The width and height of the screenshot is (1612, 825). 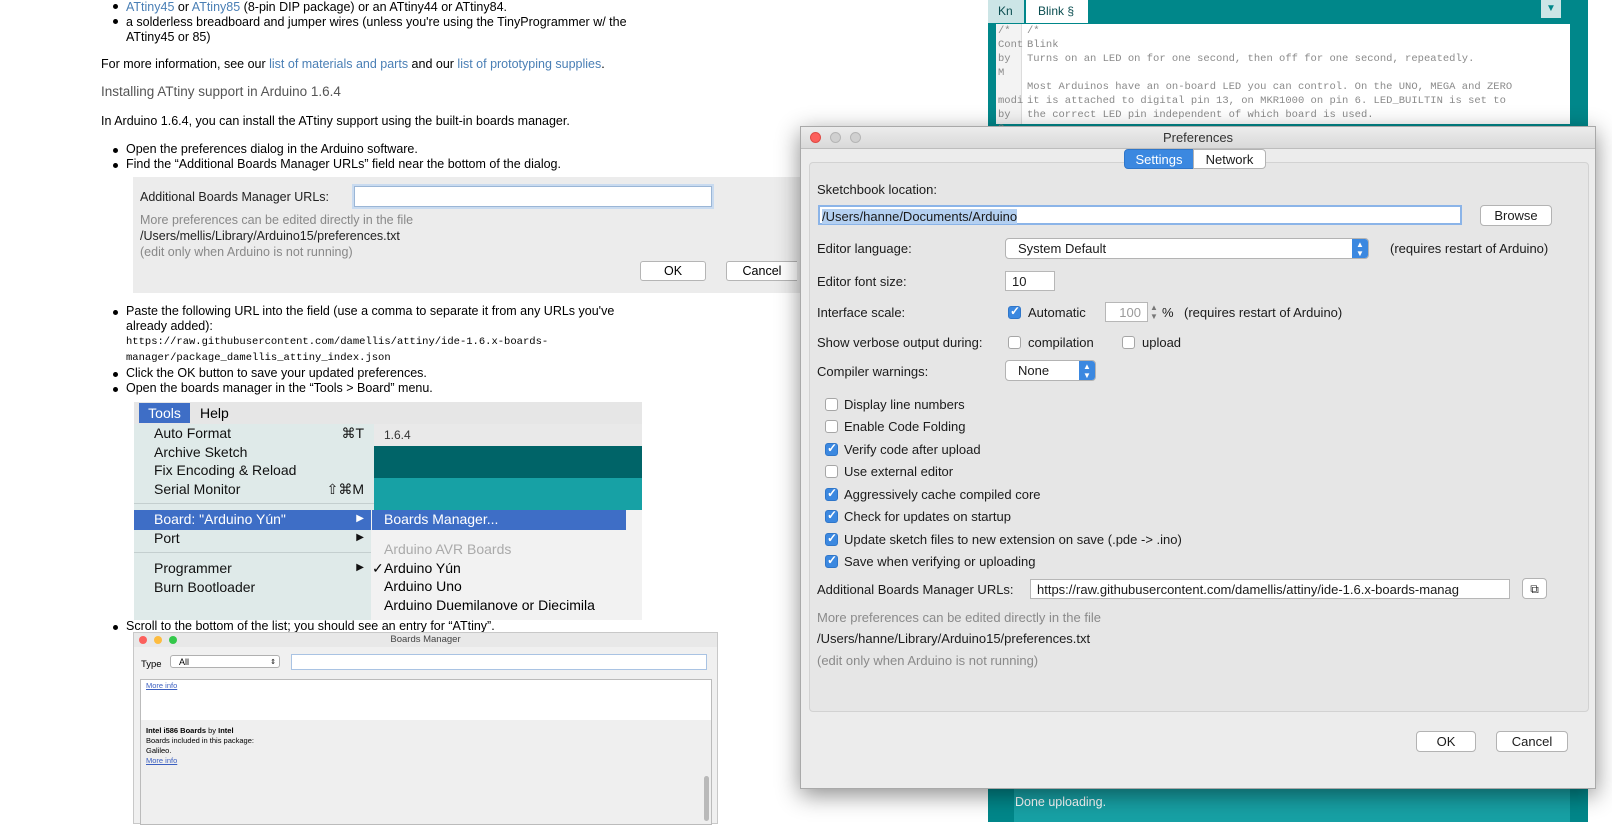 I want to click on scale-automatic-checkbox, so click(x=1014, y=311).